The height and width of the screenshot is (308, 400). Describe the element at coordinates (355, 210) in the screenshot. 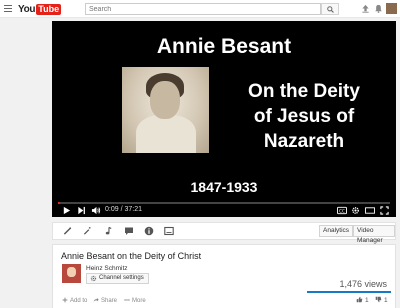

I see `settings-icon` at that location.